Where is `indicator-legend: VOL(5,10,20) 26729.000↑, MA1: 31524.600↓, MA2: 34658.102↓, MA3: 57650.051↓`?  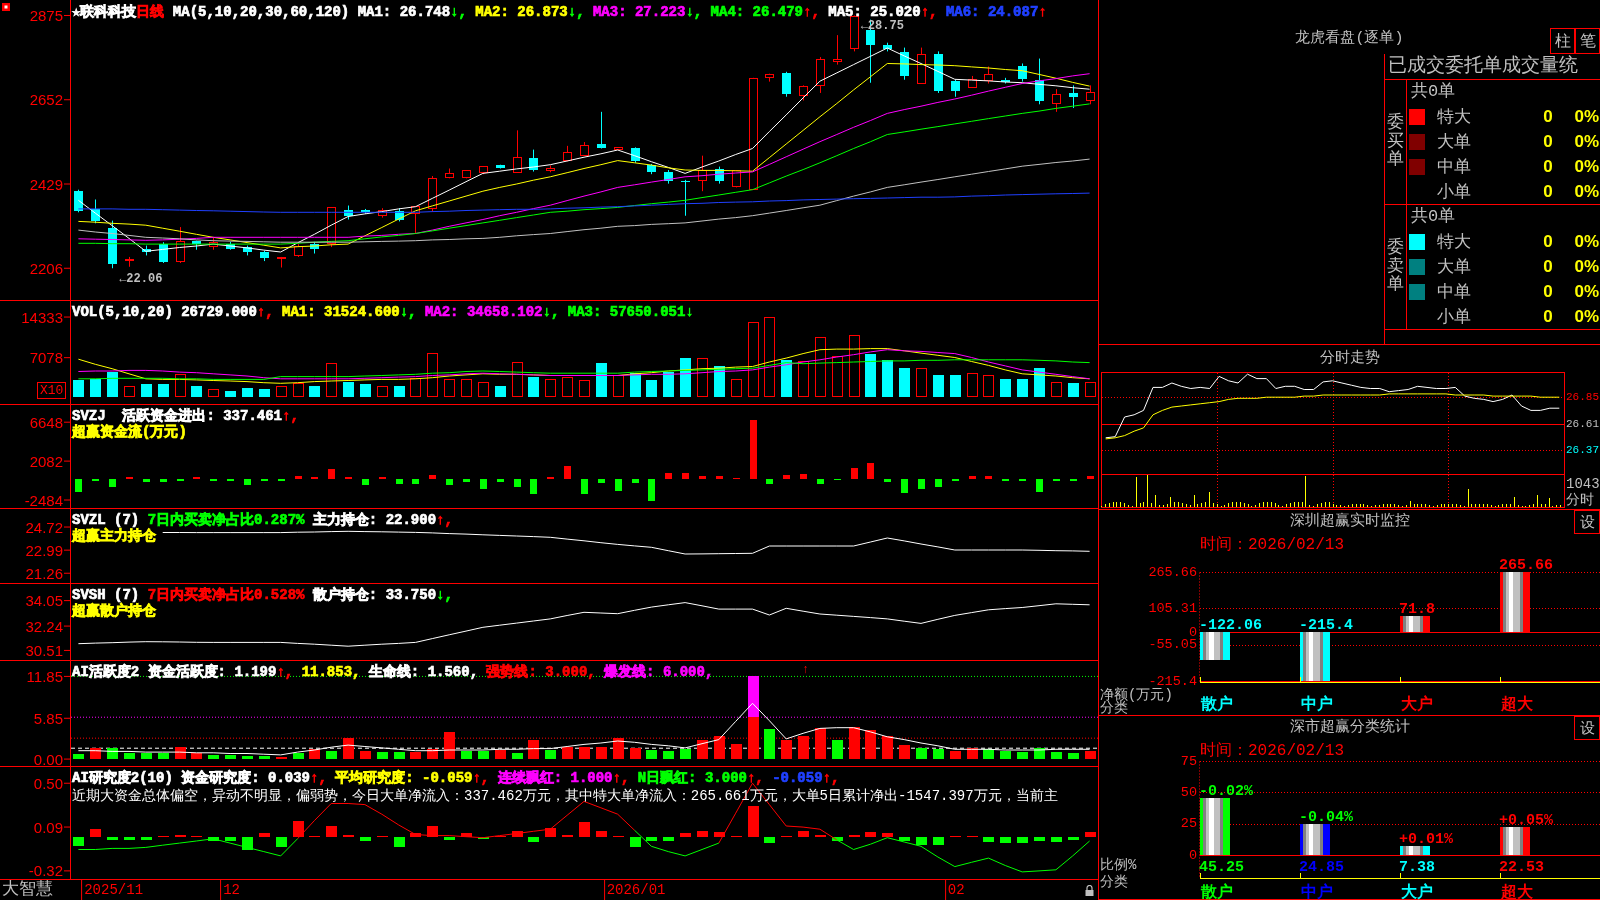
indicator-legend: VOL(5,10,20) 26729.000↑, MA1: 31524.600↓, MA2: 34658.102↓, MA3: 57650.051↓ is located at coordinates (383, 312).